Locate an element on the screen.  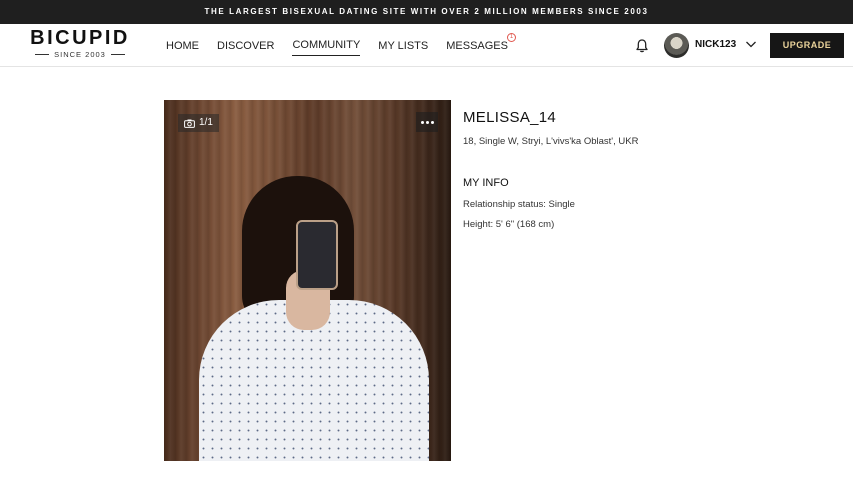
nav-messages: MESSAGES 1 is located at coordinates (481, 44).